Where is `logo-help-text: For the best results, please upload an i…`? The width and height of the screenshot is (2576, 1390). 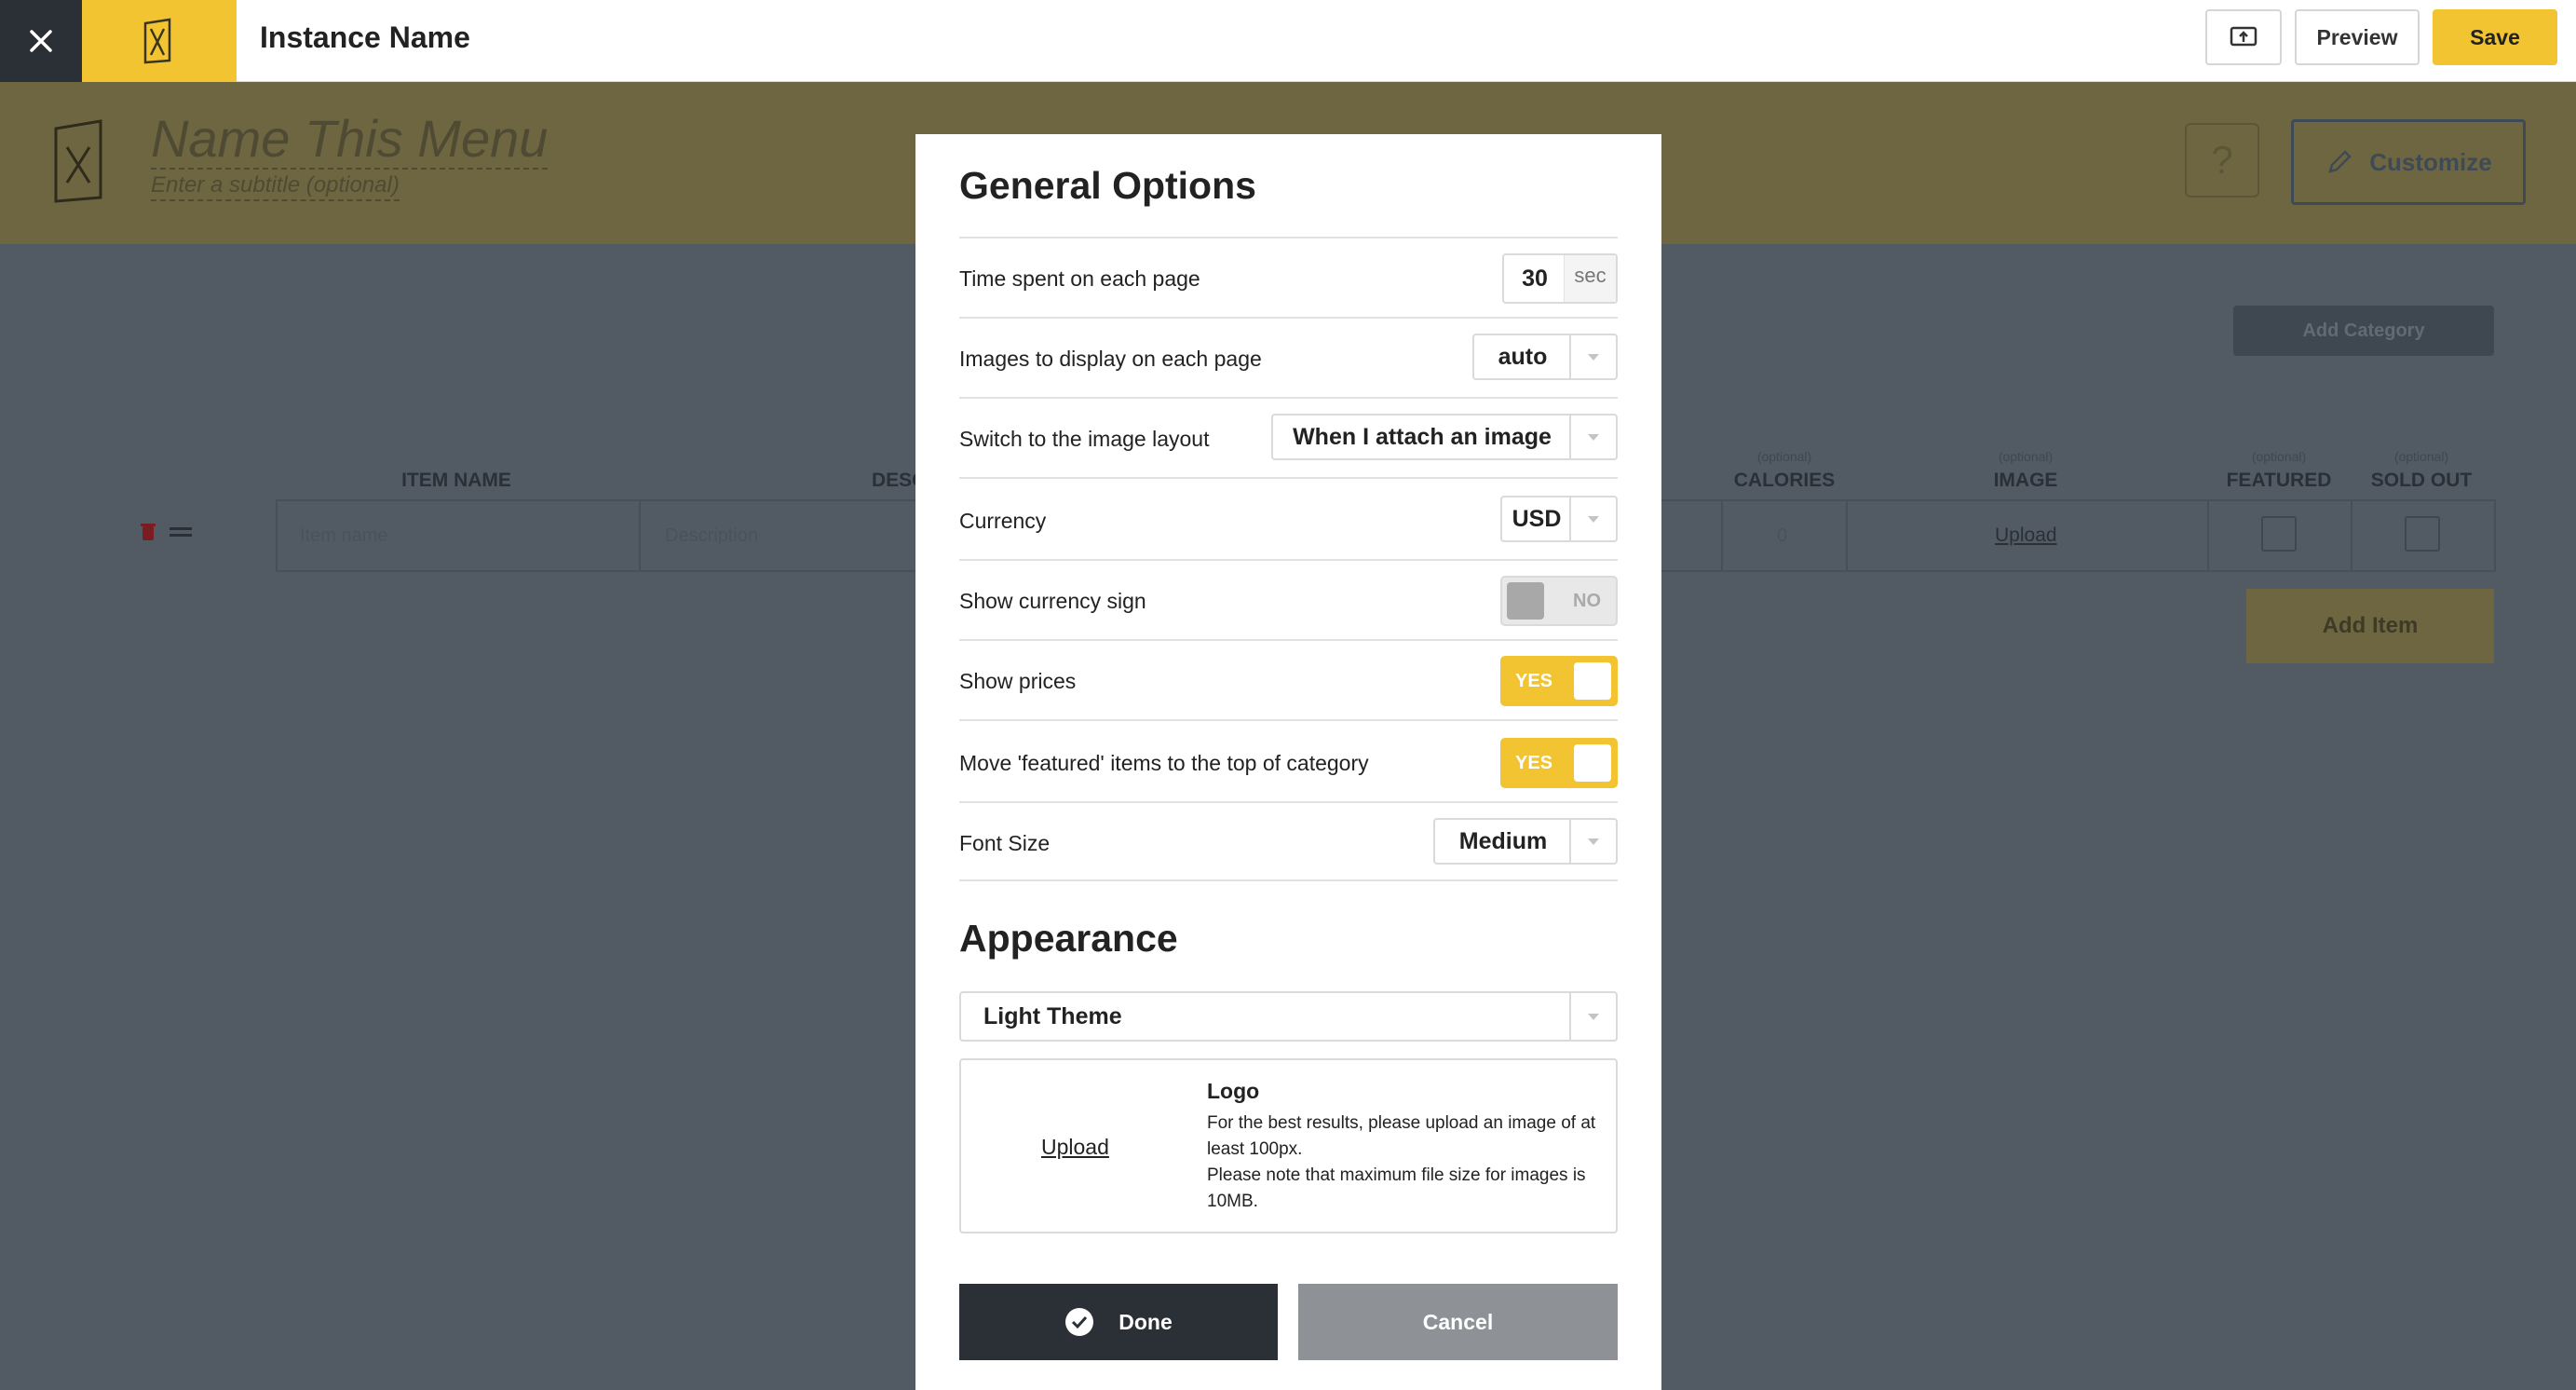 logo-help-text: For the best results, please upload an i… is located at coordinates (1402, 1163).